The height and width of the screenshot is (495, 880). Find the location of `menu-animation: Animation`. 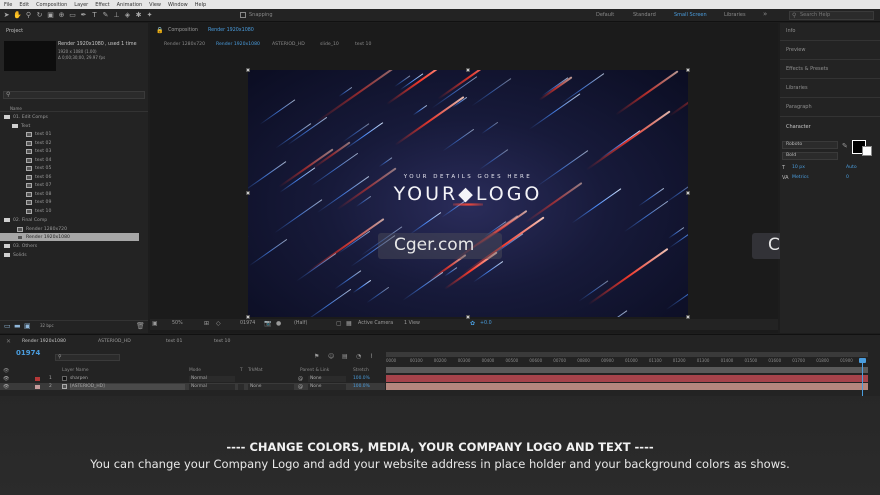

menu-animation: Animation is located at coordinates (130, 5).